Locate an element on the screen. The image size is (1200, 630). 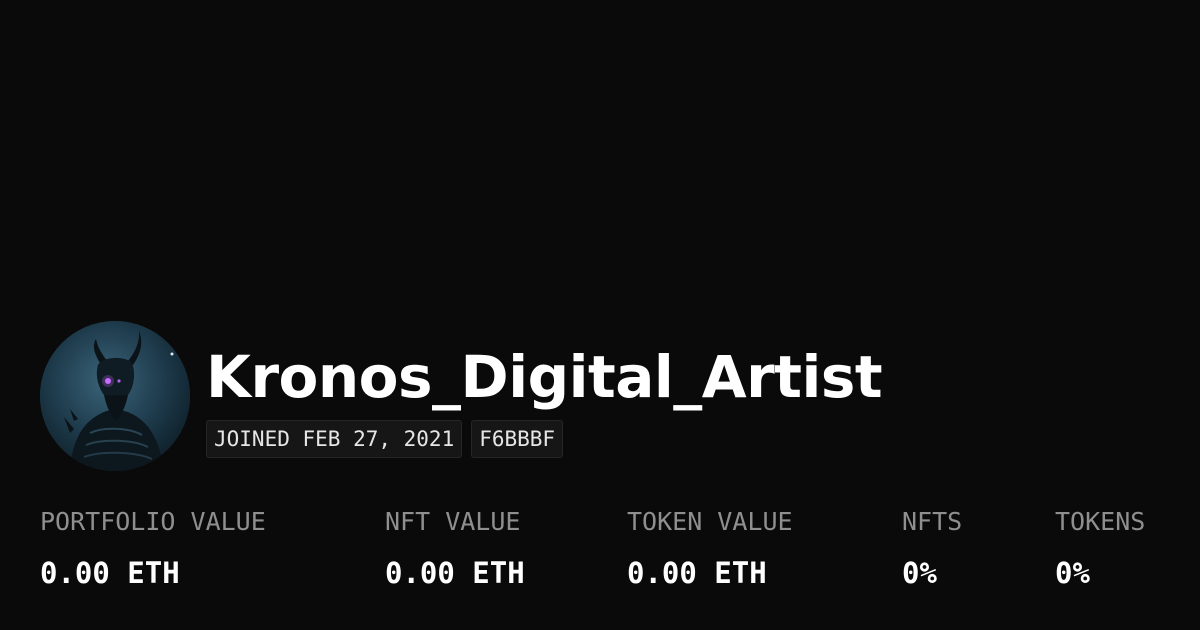
joined-date-badge: JOINED FEB 27, 2021 is located at coordinates (334, 439).